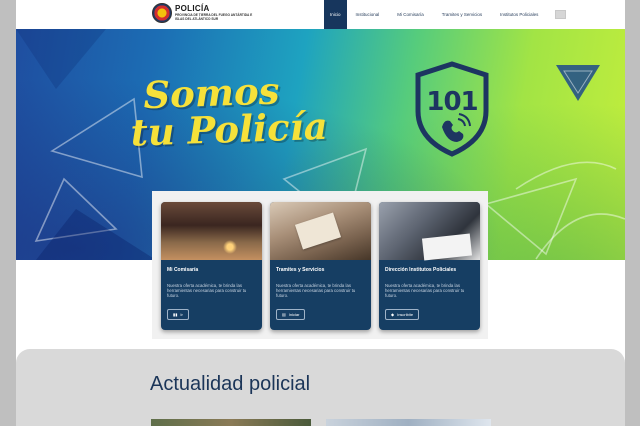  What do you see at coordinates (230, 384) in the screenshot?
I see `news-heading: Actualidad policial` at bounding box center [230, 384].